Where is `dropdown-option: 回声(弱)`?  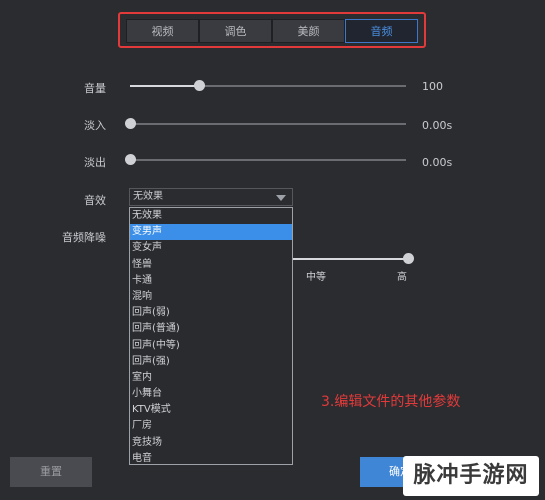
dropdown-option: 回声(弱) is located at coordinates (211, 313).